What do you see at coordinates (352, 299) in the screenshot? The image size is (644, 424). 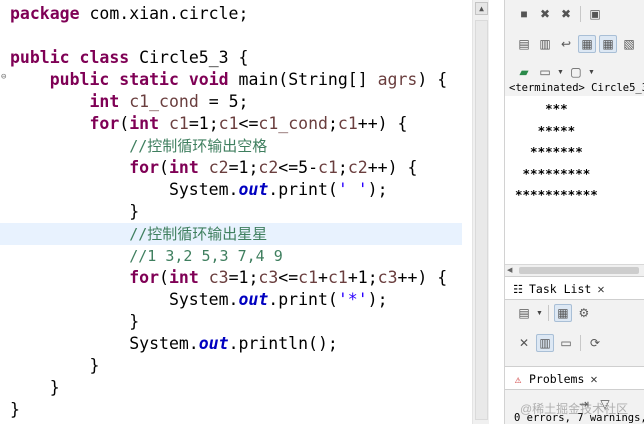 I see `code-token: '*'` at bounding box center [352, 299].